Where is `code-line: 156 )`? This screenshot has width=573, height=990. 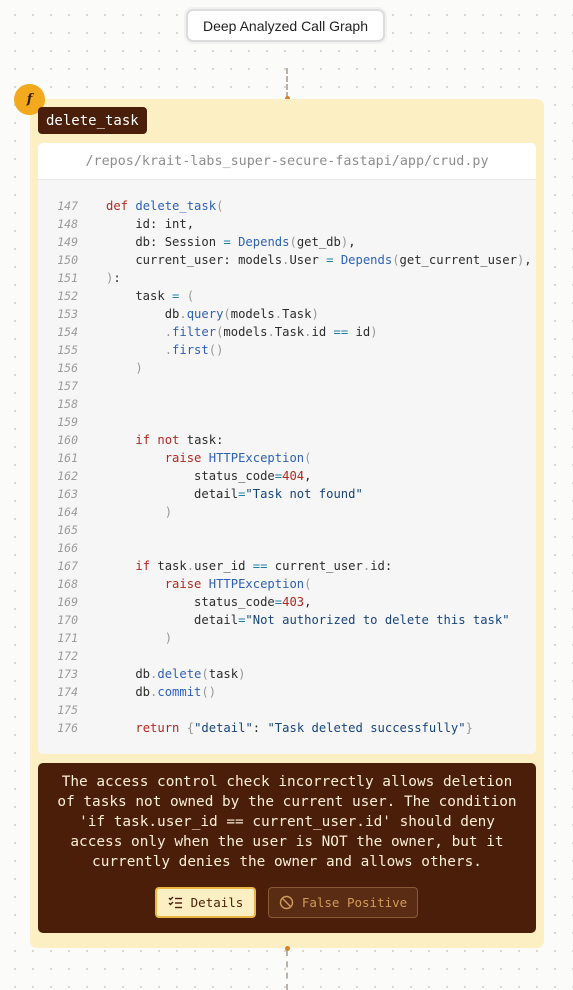 code-line: 156 ) is located at coordinates (287, 368).